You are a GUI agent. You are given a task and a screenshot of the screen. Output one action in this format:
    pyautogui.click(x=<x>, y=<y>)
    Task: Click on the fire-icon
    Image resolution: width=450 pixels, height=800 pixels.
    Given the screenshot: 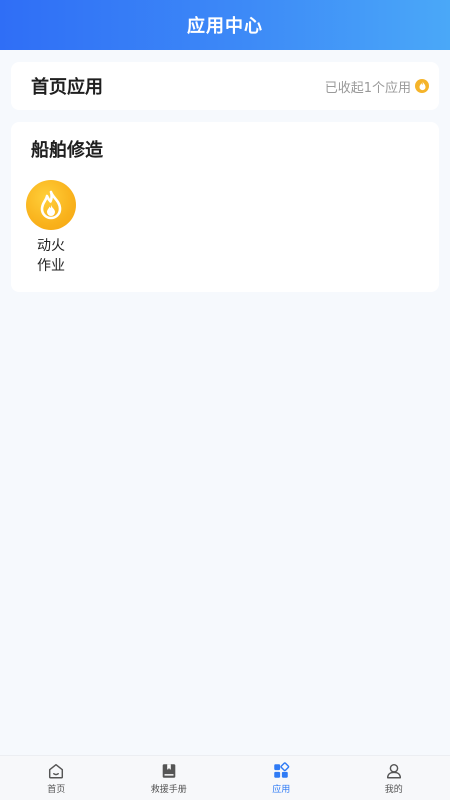 What is the action you would take?
    pyautogui.click(x=51, y=205)
    